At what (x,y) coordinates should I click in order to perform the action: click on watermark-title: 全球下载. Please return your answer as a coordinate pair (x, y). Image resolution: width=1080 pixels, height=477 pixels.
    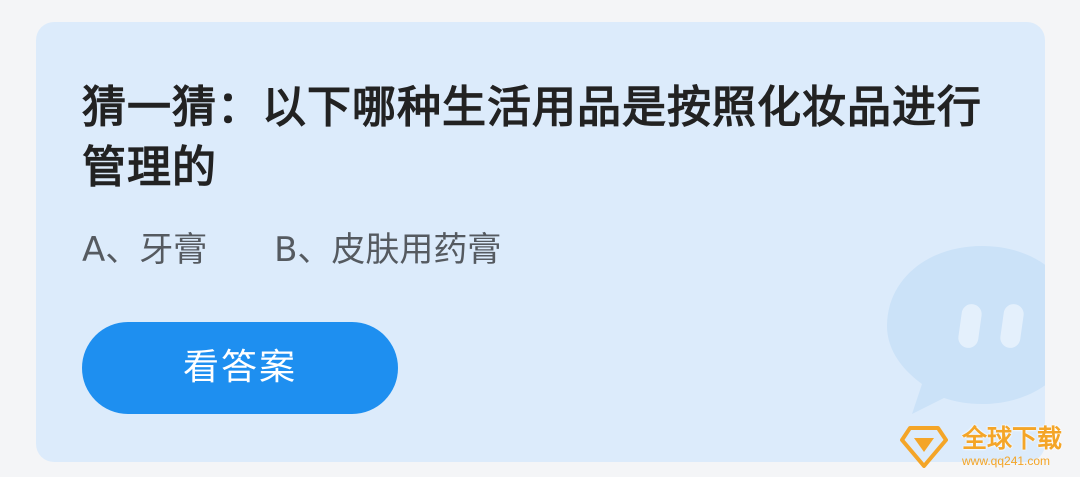
    Looking at the image, I should click on (1012, 438).